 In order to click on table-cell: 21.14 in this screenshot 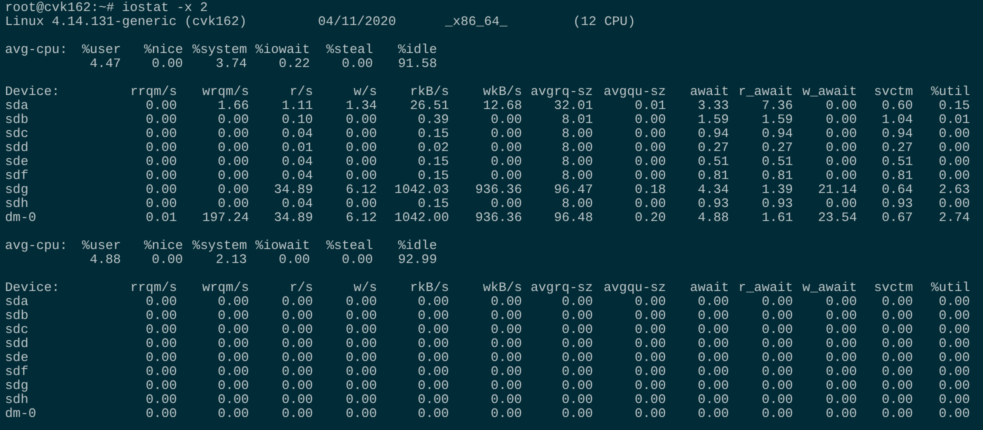, I will do `click(837, 190)`.